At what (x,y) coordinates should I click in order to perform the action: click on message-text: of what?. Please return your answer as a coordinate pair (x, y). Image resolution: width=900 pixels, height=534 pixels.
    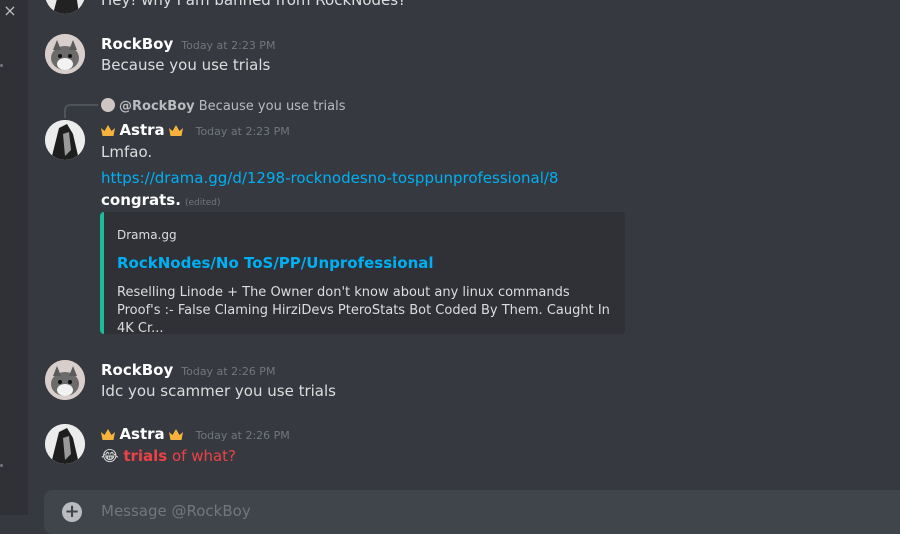
    Looking at the image, I should click on (202, 456).